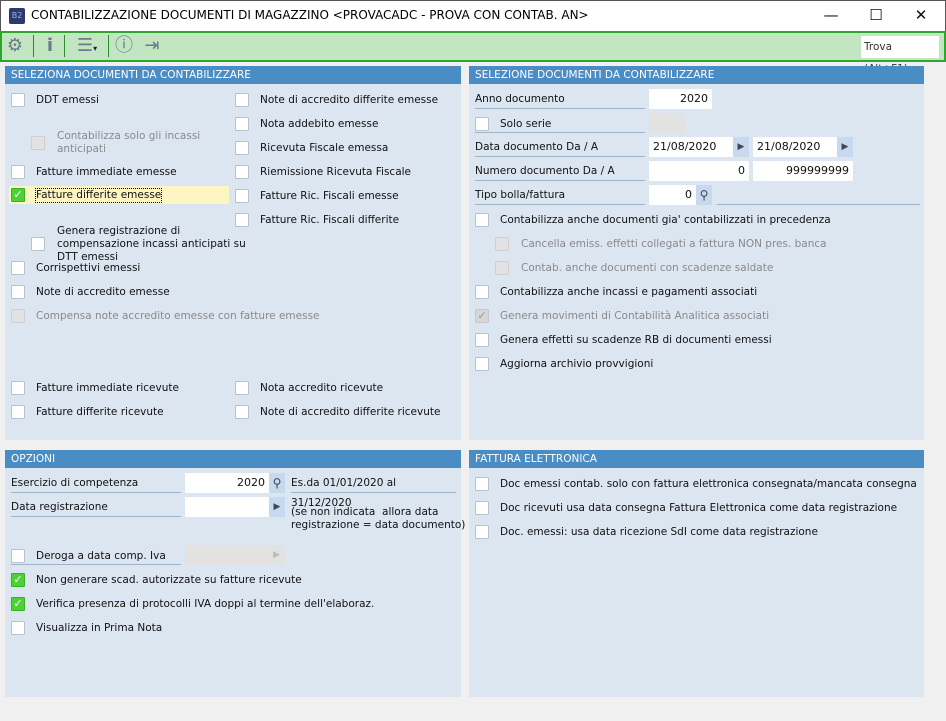 The height and width of the screenshot is (721, 946). I want to click on menu-icon: ☰▾, so click(87, 46).